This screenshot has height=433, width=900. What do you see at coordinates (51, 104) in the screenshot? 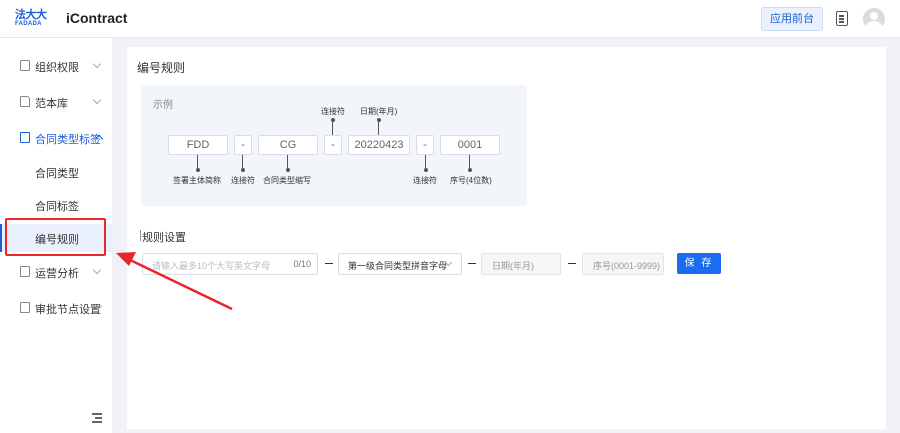
I see `sidebar-item-label: 范本库` at bounding box center [51, 104].